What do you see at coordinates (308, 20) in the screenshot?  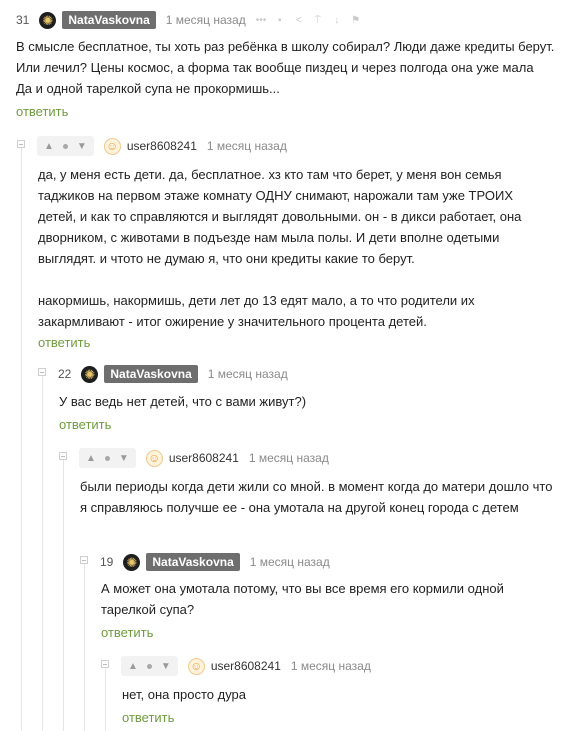 I see `comment-actions: ••• ▪ < ⍑ ↓ ⚑` at bounding box center [308, 20].